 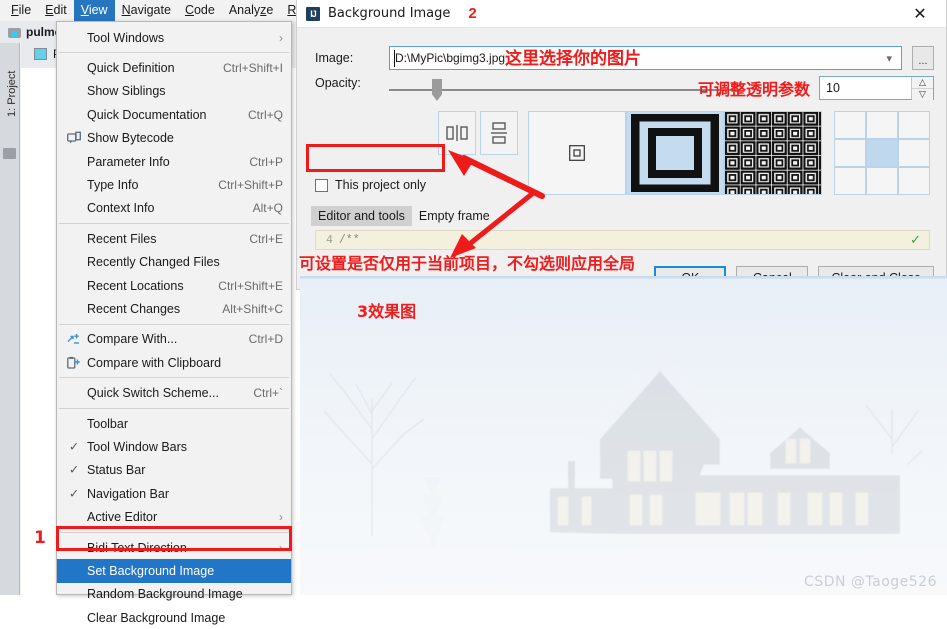 What do you see at coordinates (56, 10) in the screenshot?
I see `menu-edit: Edit` at bounding box center [56, 10].